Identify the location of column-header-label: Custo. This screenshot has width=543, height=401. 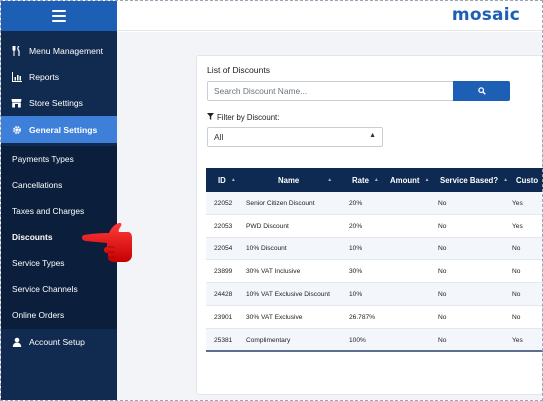
(527, 180).